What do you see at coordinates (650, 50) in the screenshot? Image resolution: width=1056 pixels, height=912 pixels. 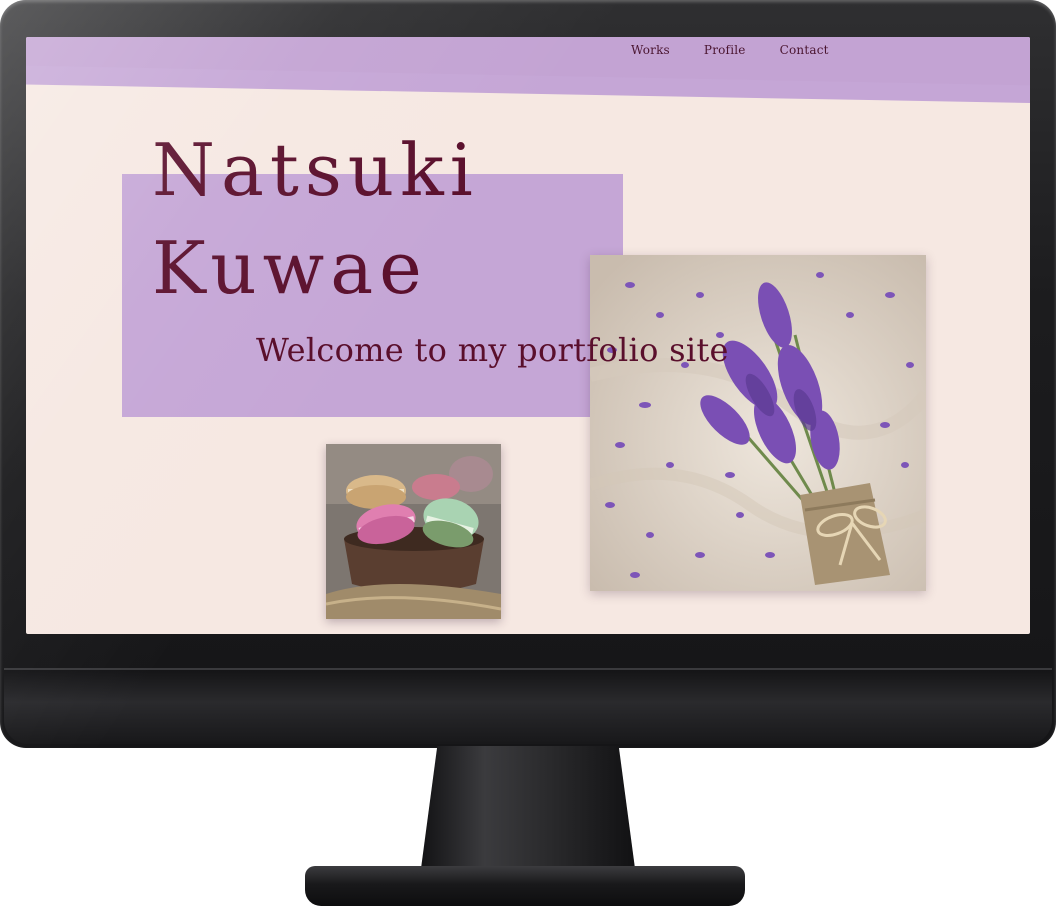 I see `nav-works-link: Works` at bounding box center [650, 50].